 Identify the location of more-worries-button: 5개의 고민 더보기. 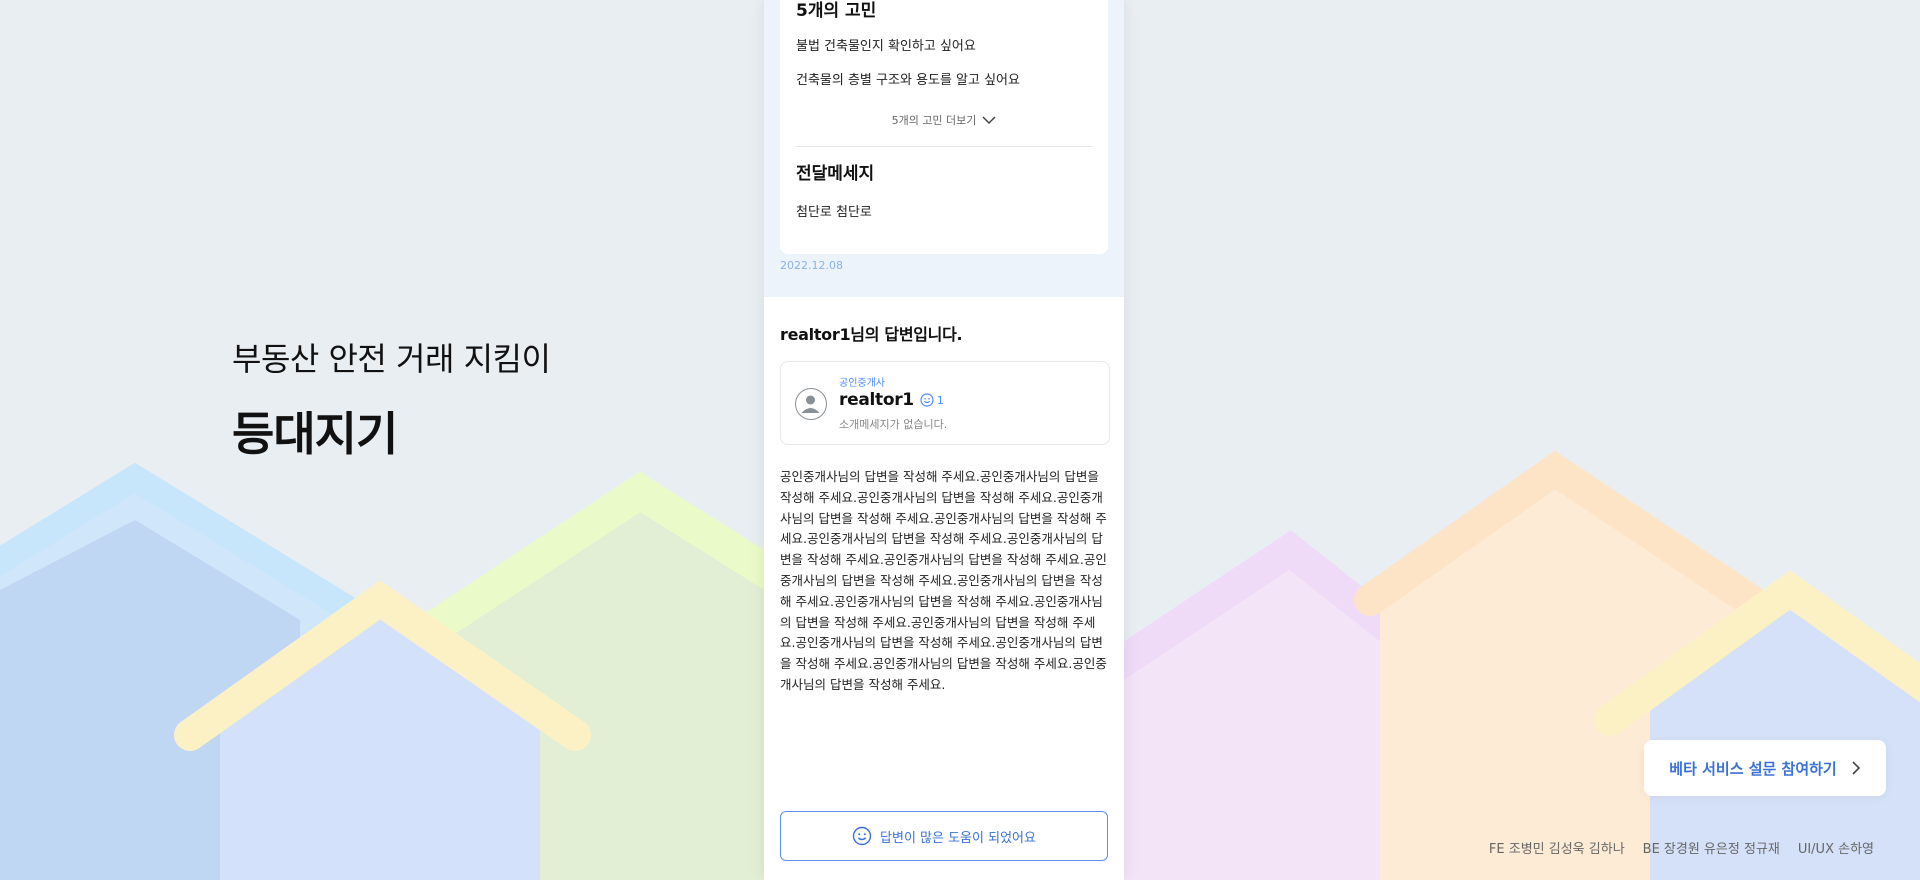
(944, 120).